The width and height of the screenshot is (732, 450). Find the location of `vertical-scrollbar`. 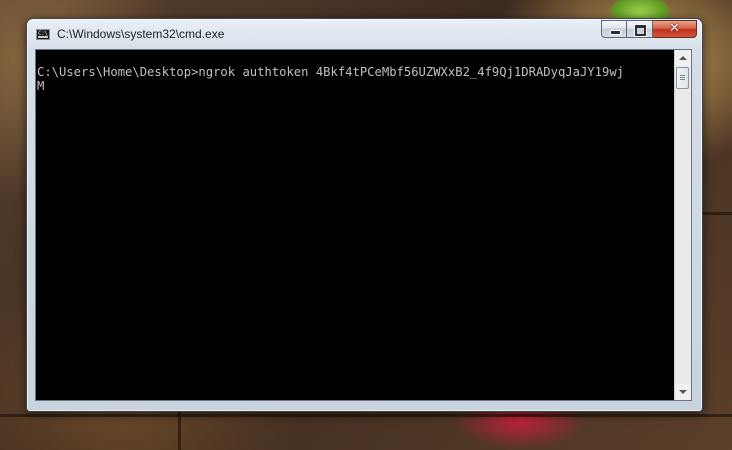

vertical-scrollbar is located at coordinates (682, 225).